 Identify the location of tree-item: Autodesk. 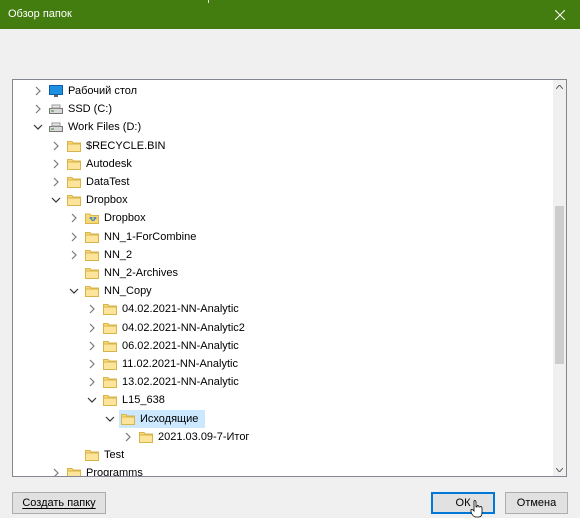
(284, 164).